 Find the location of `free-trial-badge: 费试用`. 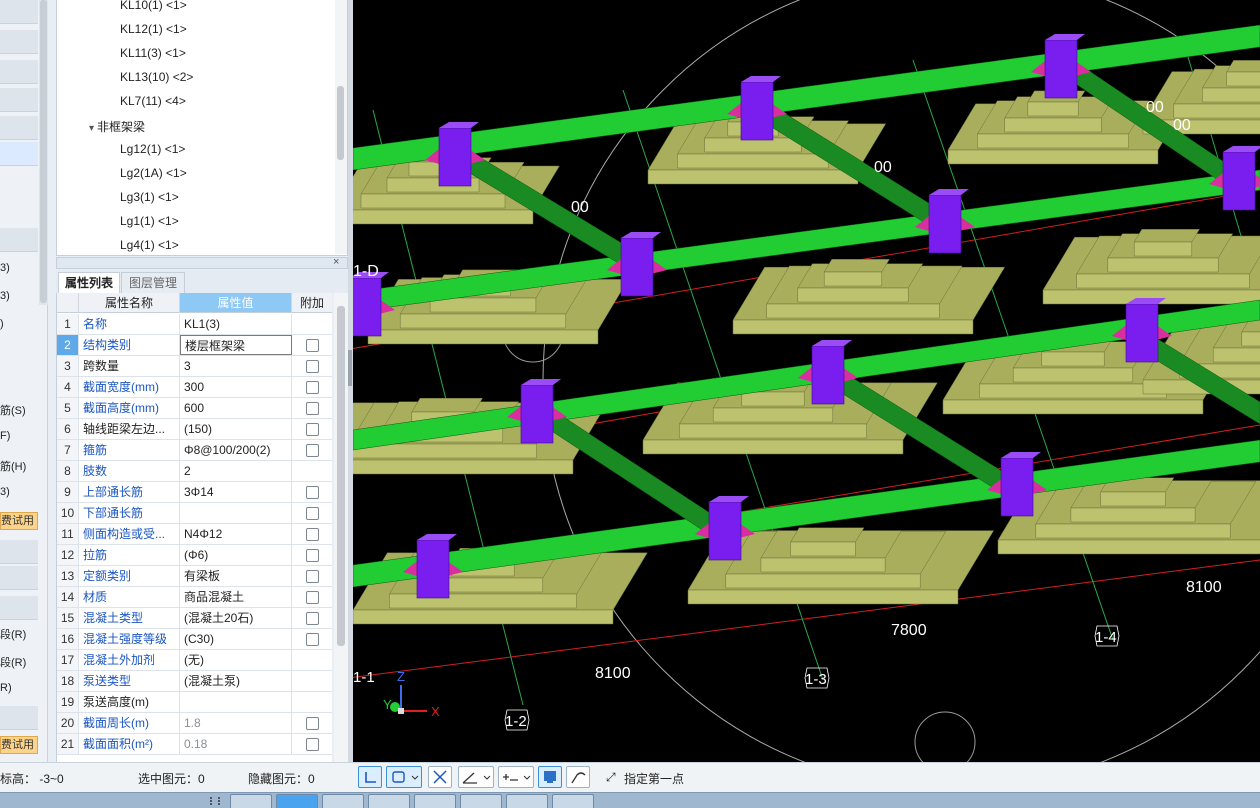

free-trial-badge: 费试用 is located at coordinates (19, 745).